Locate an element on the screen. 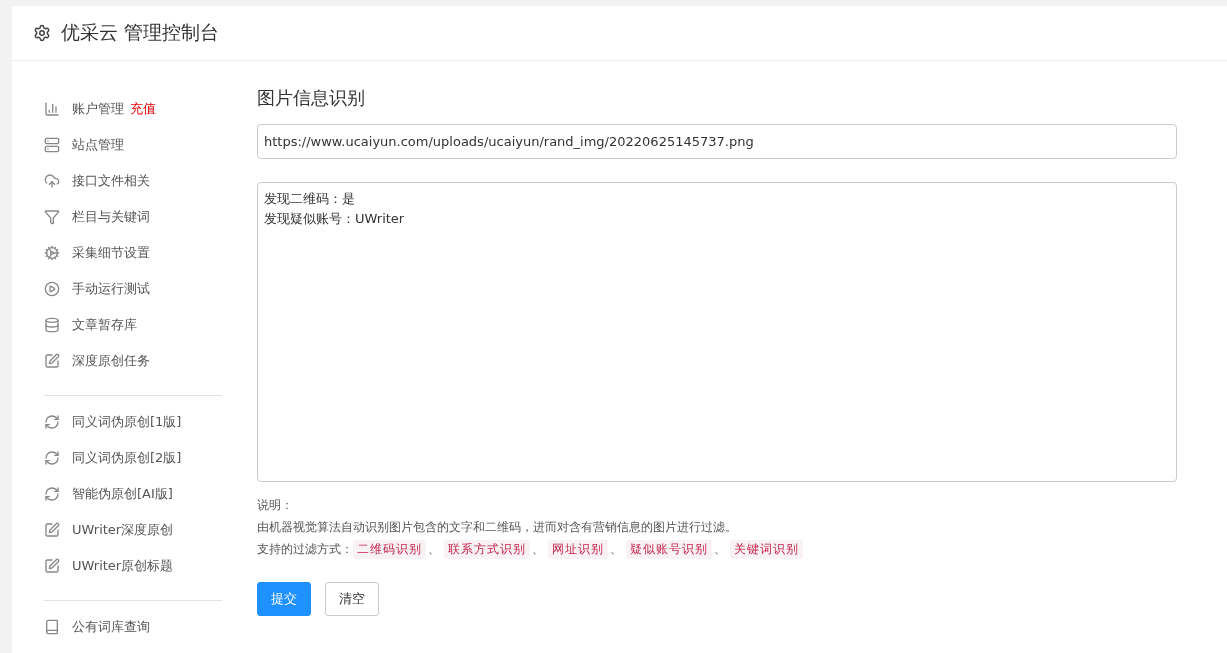 This screenshot has height=653, width=1227. sidebar-item: 同义词伪原创[2版] is located at coordinates (133, 458).